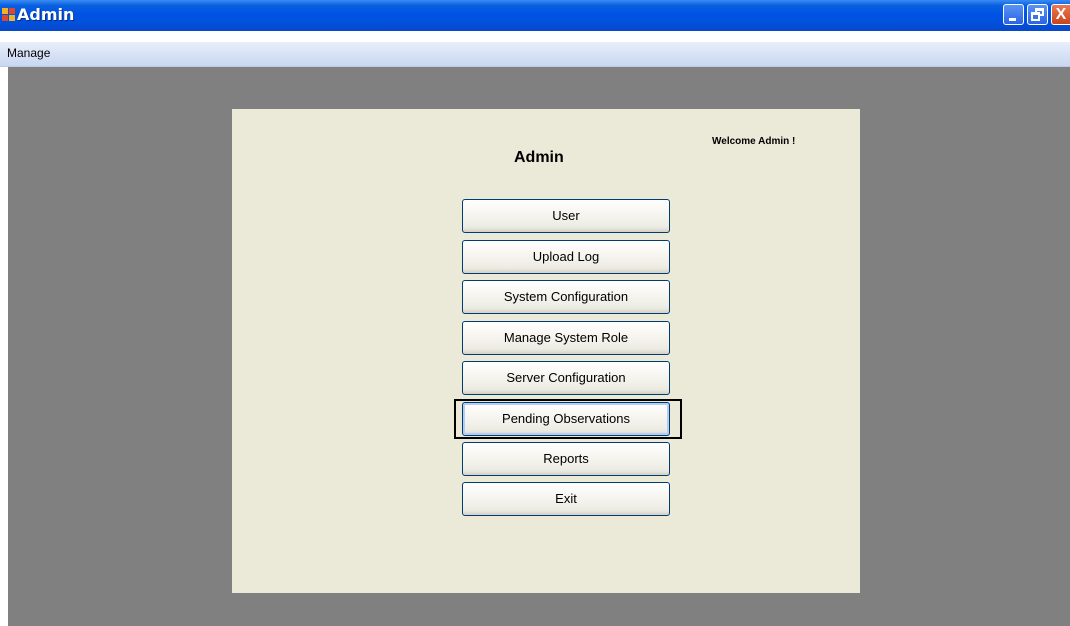 The height and width of the screenshot is (626, 1070). What do you see at coordinates (8, 14) in the screenshot?
I see `application-icon` at bounding box center [8, 14].